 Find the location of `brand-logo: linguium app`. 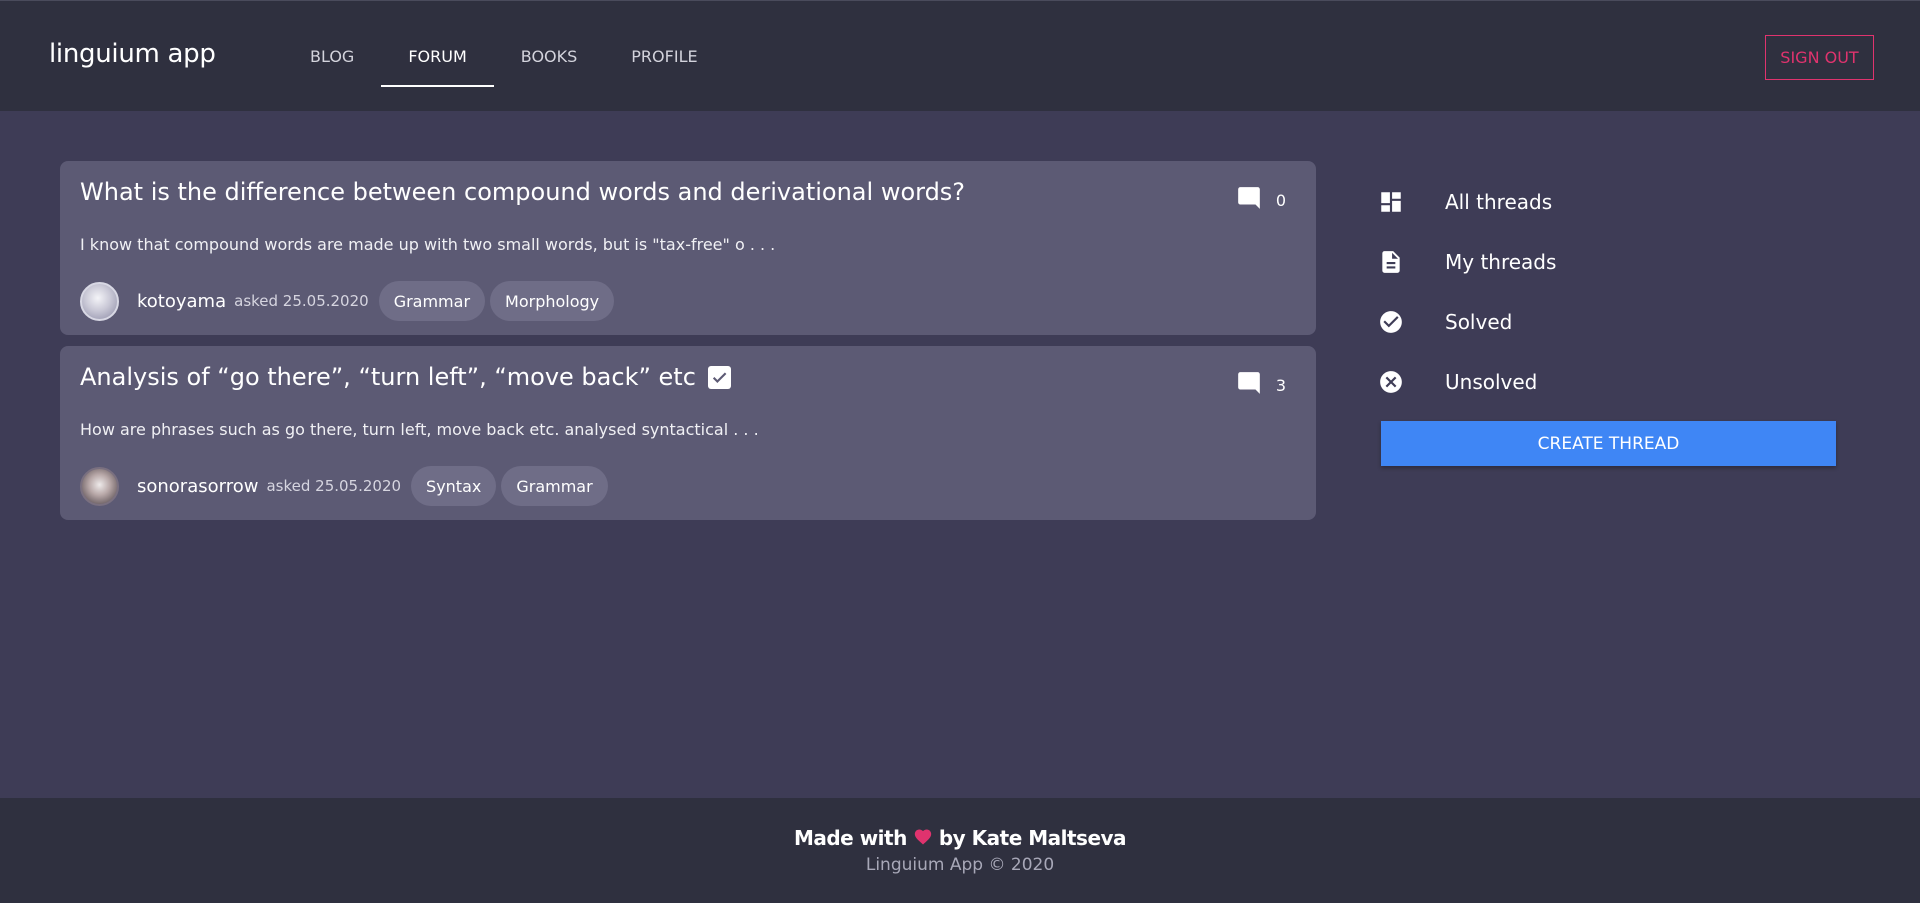

brand-logo: linguium app is located at coordinates (132, 54).